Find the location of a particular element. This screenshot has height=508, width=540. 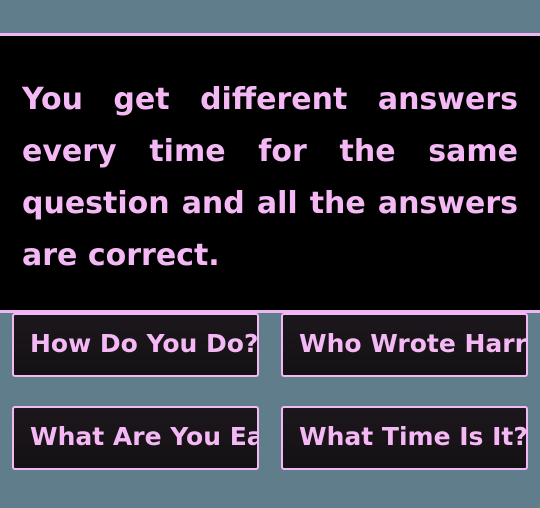

answer-button-3: What Are You Eating? is located at coordinates (135, 438).